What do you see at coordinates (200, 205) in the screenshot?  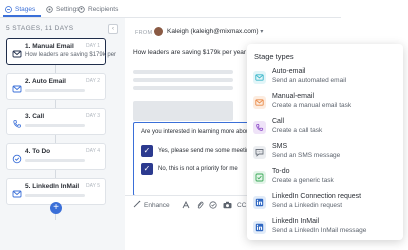 I see `attachment-icon` at bounding box center [200, 205].